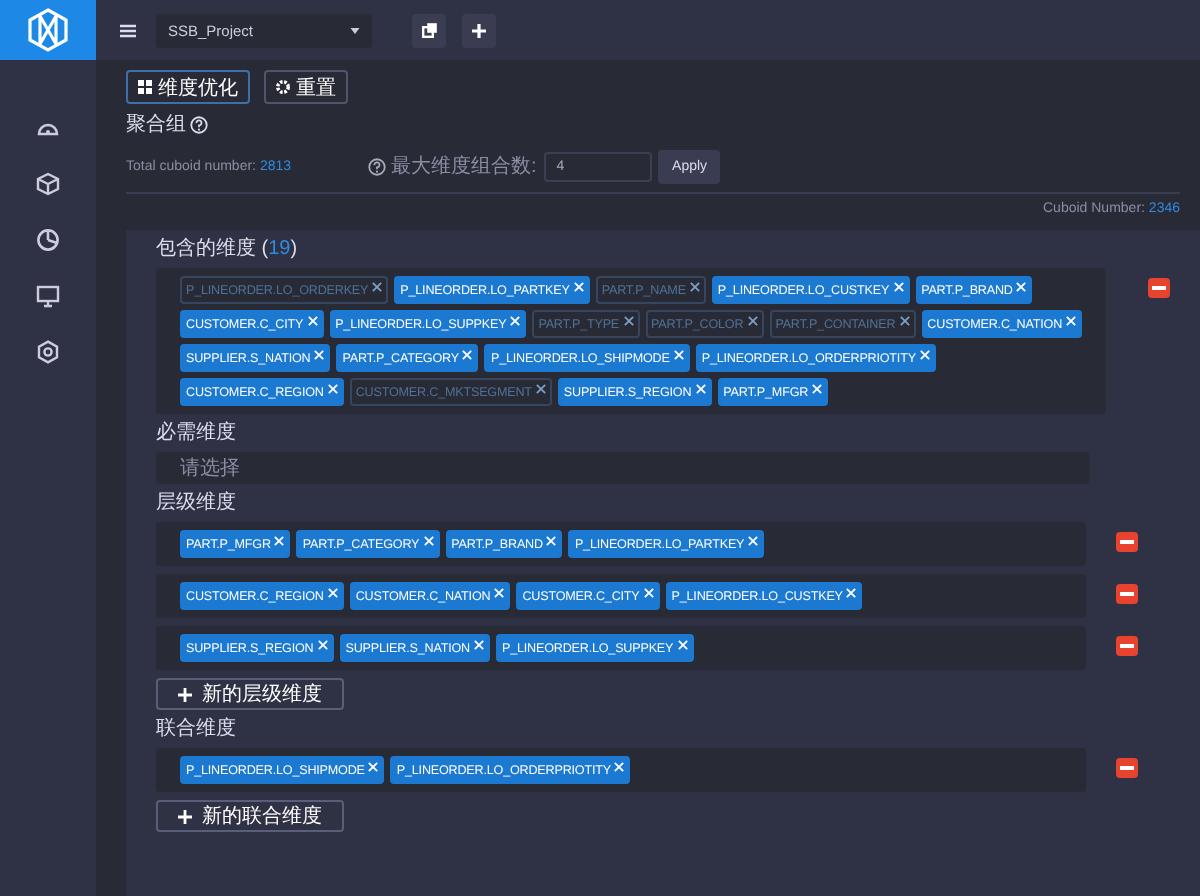  What do you see at coordinates (128, 30) in the screenshot?
I see `menu-icon` at bounding box center [128, 30].